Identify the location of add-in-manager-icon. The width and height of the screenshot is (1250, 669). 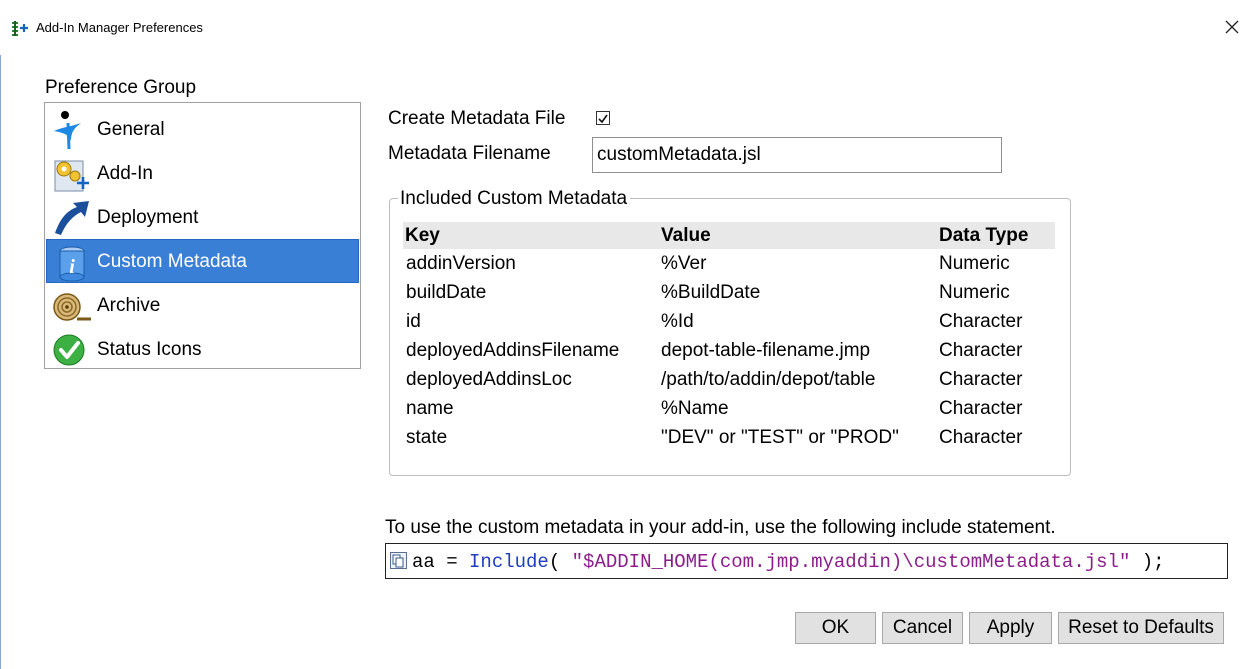
(20, 28).